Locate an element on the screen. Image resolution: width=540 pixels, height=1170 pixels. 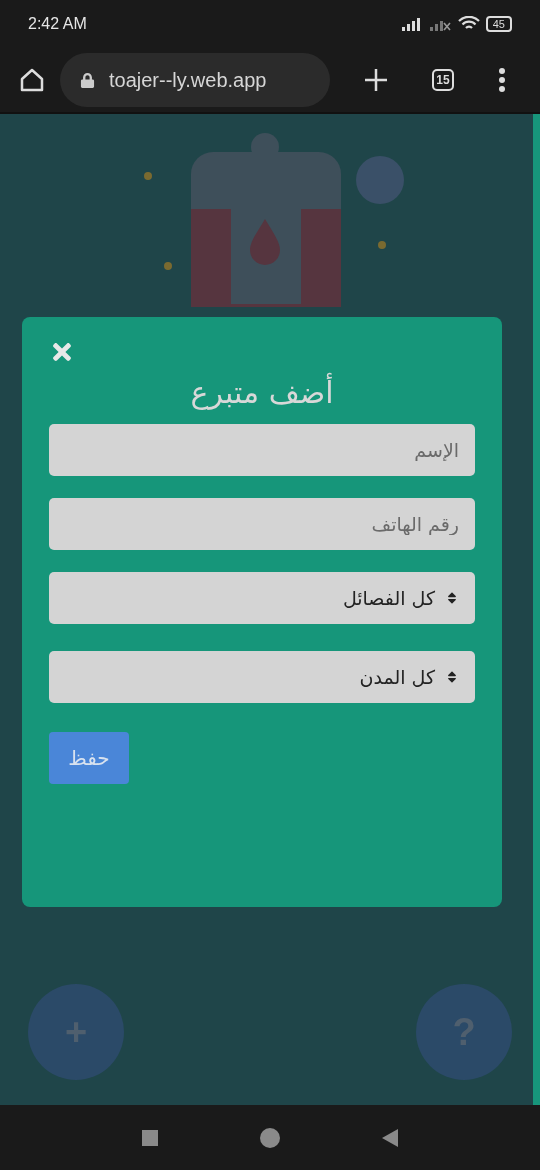
select-field: كل المدن is located at coordinates (262, 677).